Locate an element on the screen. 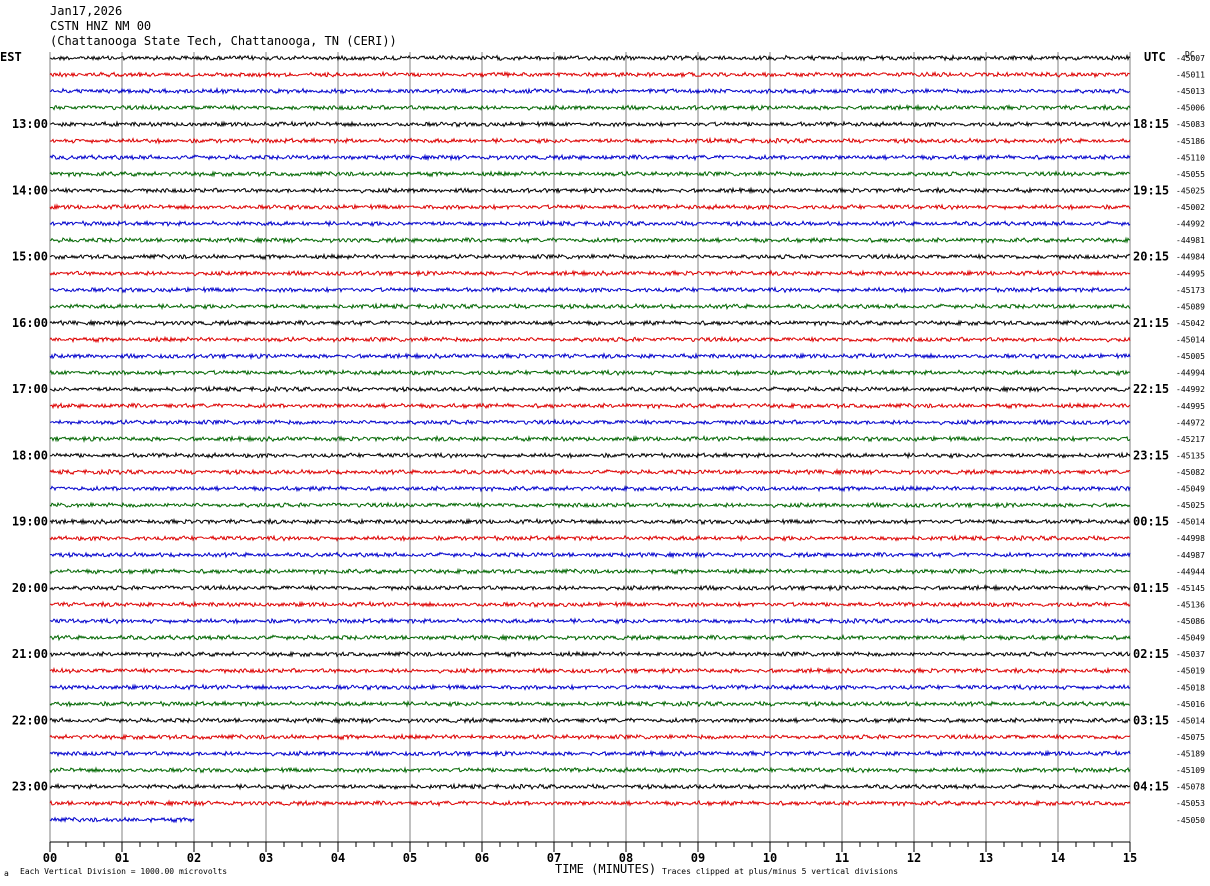 The image size is (1210, 886). x-tick-label: 10 is located at coordinates (770, 858).